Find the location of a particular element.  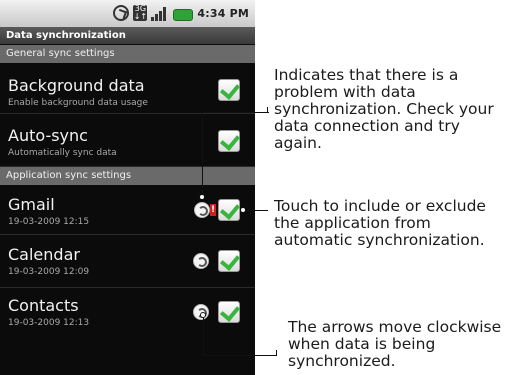

status-bar: 3G ↓↑ 4:34 PM is located at coordinates (127, 13).